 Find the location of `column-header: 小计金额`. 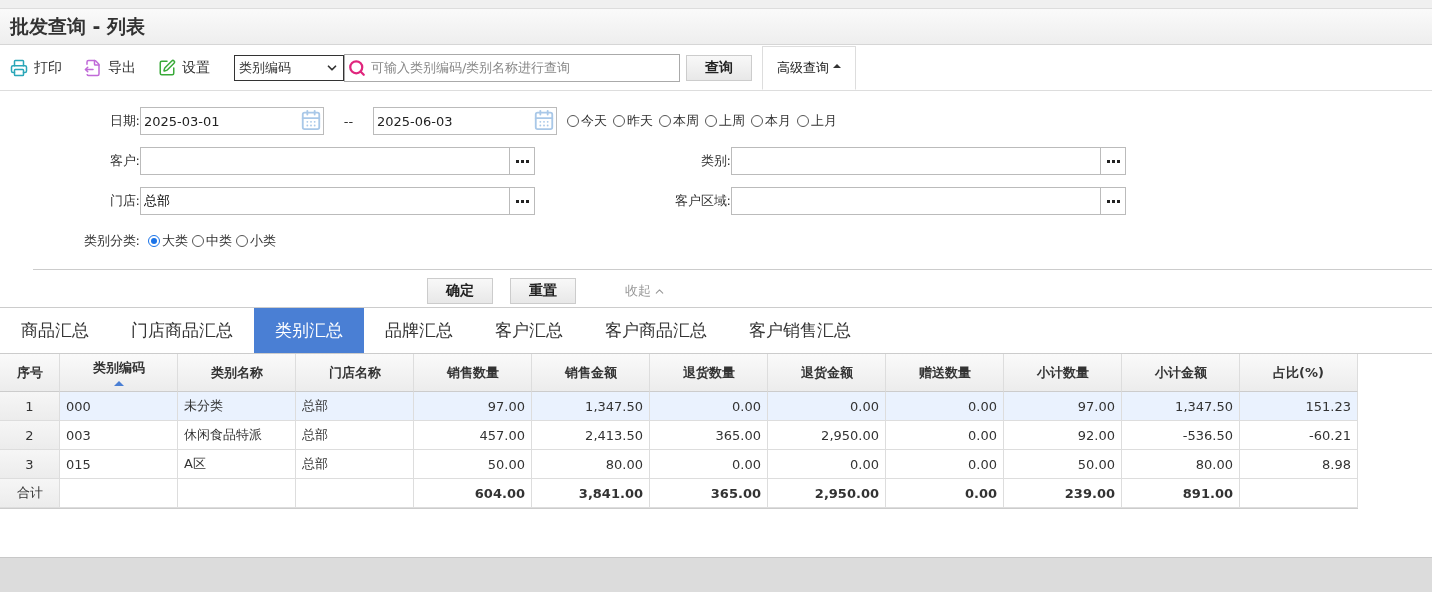

column-header: 小计金额 is located at coordinates (1181, 373).